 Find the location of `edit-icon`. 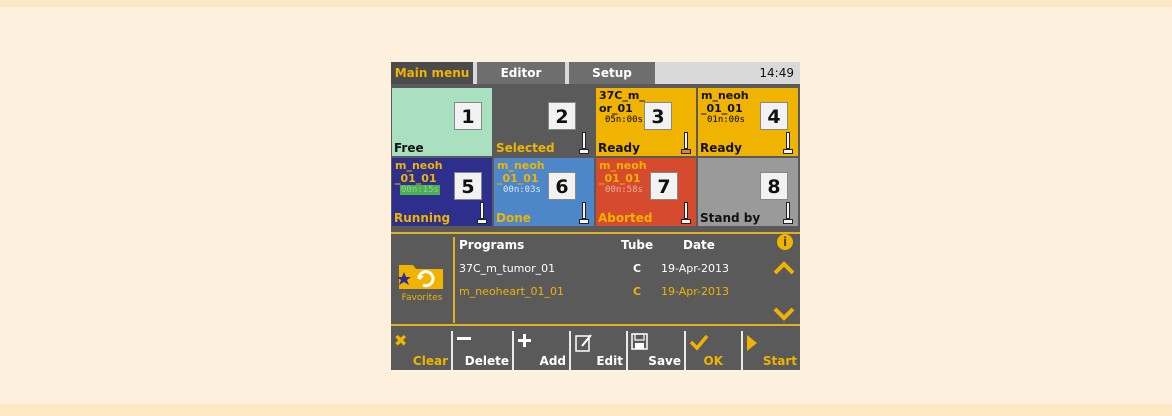

edit-icon is located at coordinates (583, 343).